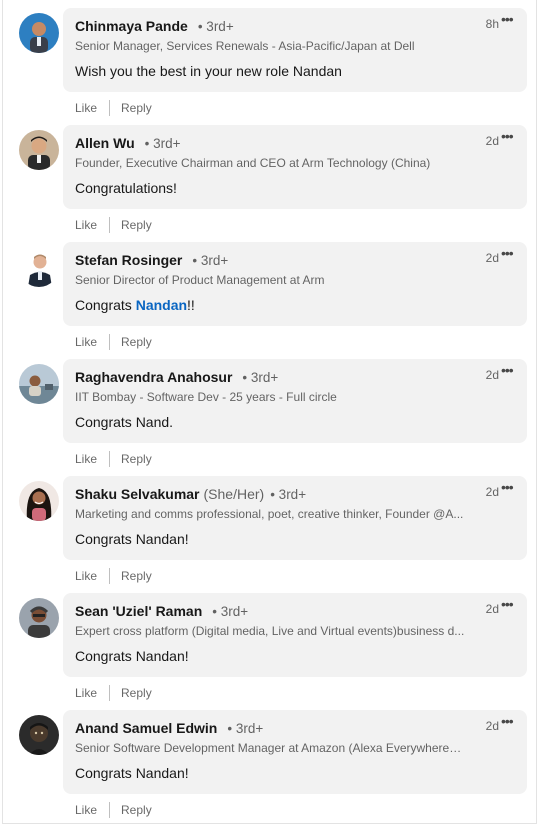 This screenshot has width=539, height=827. What do you see at coordinates (105, 143) in the screenshot?
I see `commenter-name: Allen Wu` at bounding box center [105, 143].